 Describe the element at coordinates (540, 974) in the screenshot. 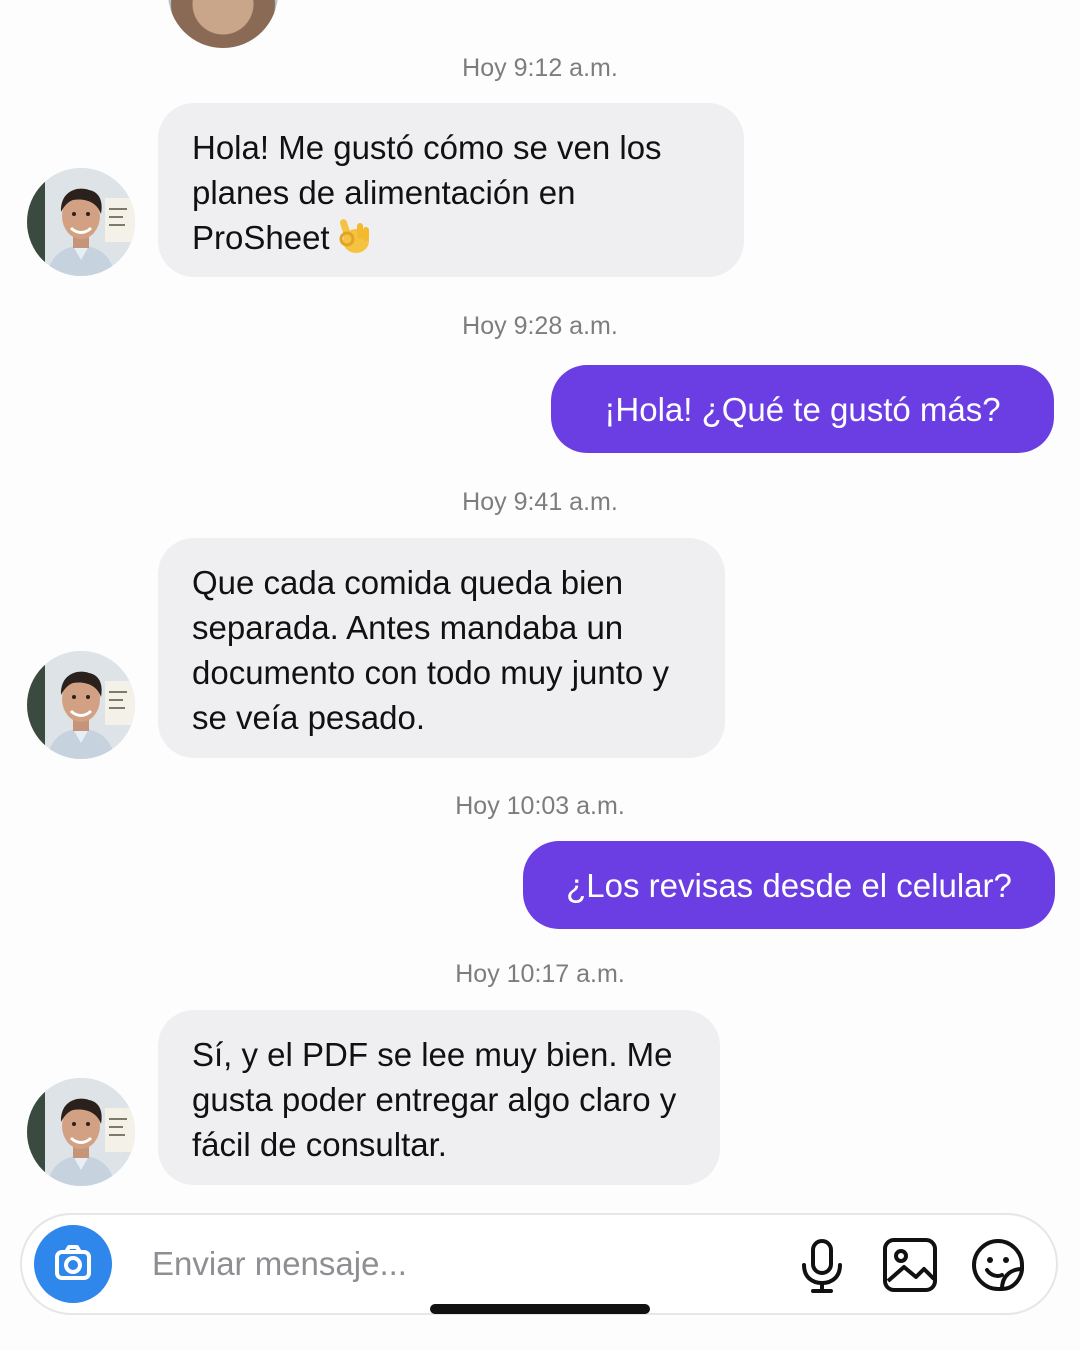

I see `timestamp: Hoy 10:17 a.m.` at that location.